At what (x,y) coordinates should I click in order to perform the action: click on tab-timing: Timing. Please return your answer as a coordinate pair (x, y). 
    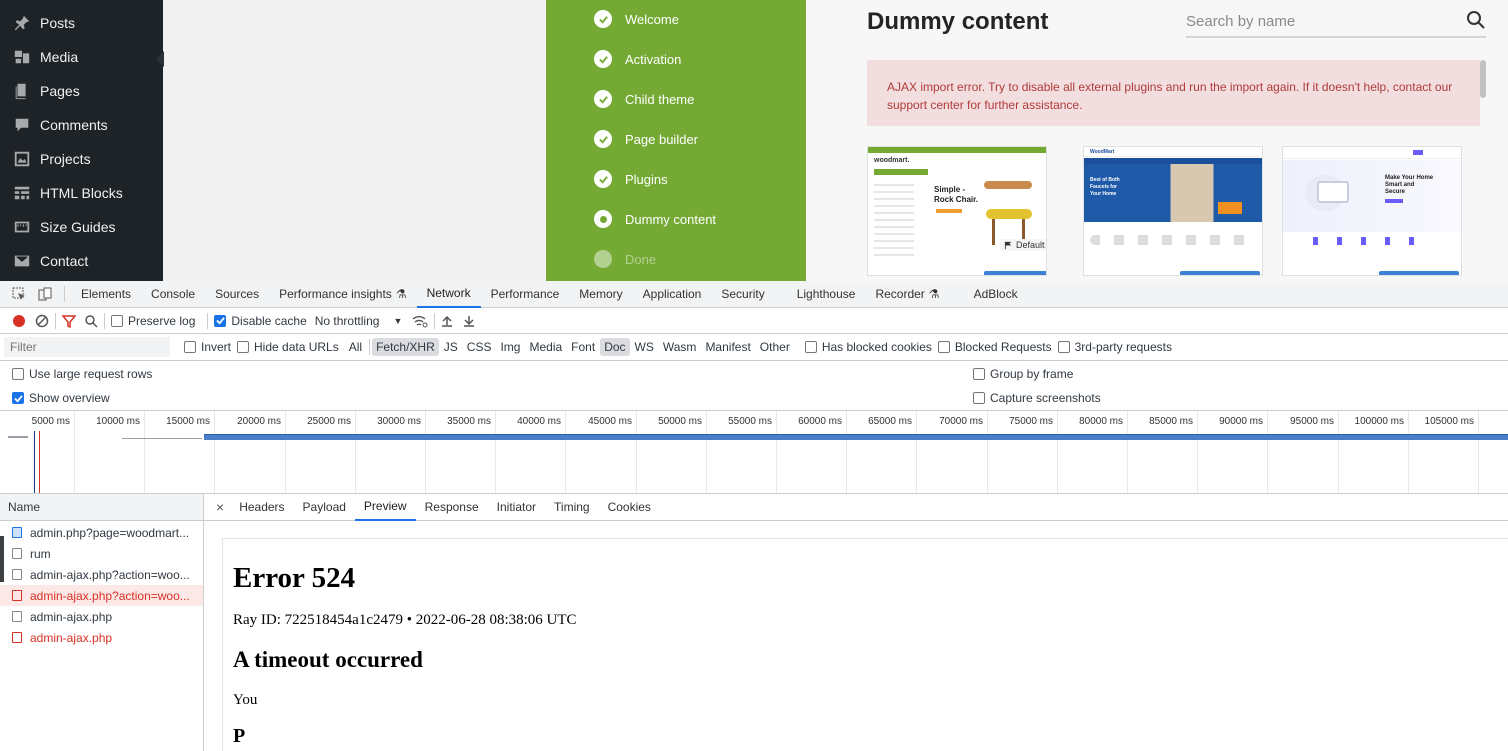
    Looking at the image, I should click on (572, 507).